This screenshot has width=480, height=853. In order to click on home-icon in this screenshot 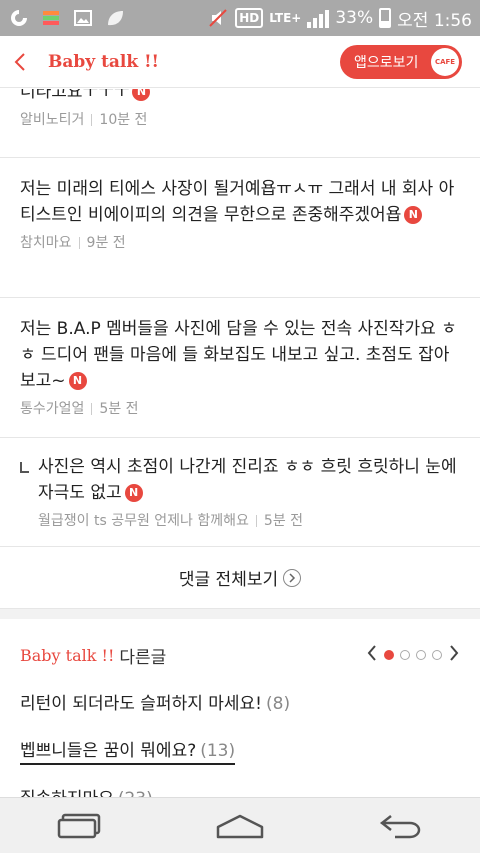, I will do `click(240, 826)`.